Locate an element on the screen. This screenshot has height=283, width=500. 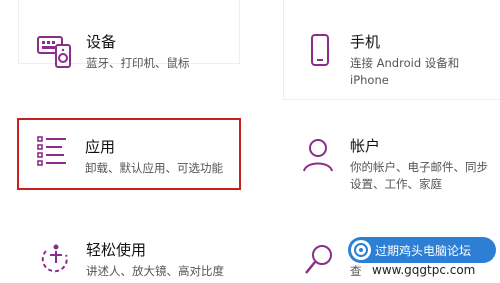
tile-description: 卸载、默认应用、可选功能 is located at coordinates (154, 168).